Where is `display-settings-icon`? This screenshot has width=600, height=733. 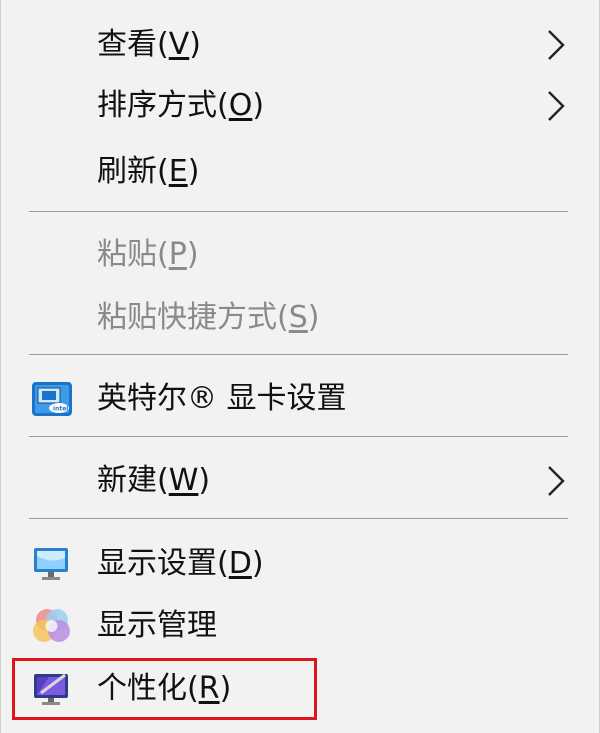
display-settings-icon is located at coordinates (51, 564).